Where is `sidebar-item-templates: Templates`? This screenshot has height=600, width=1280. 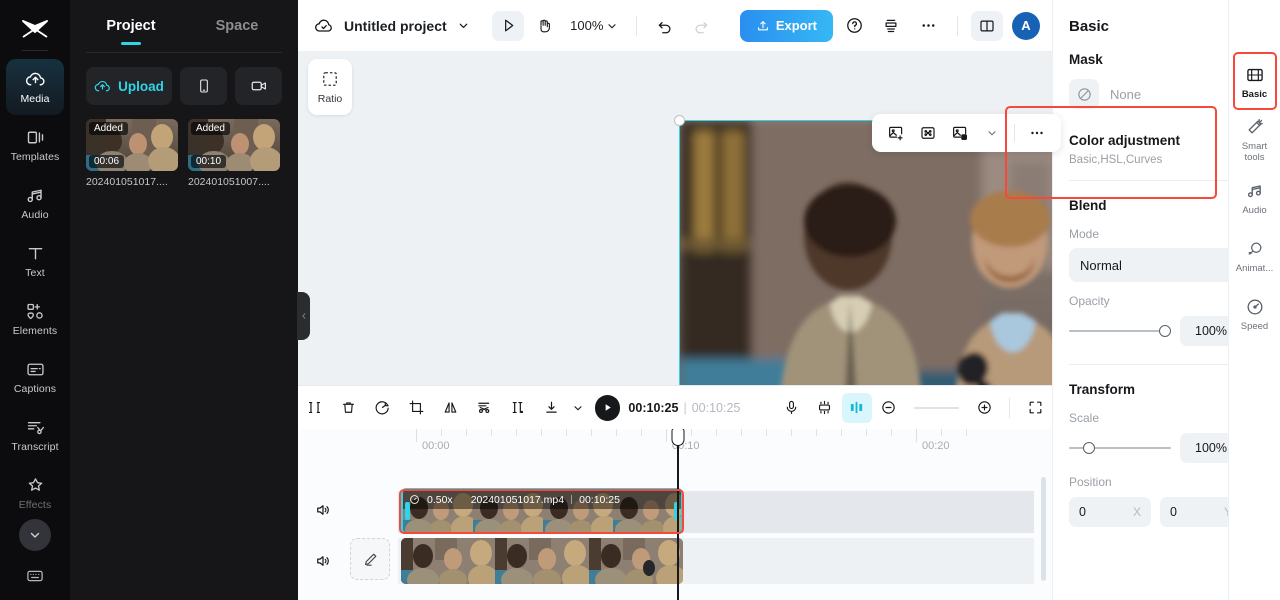
sidebar-item-templates: Templates is located at coordinates (35, 145).